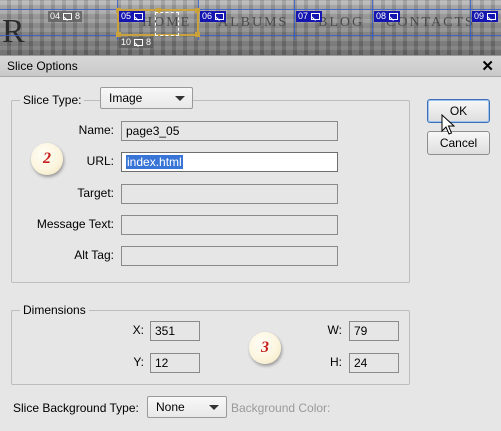 This screenshot has height=431, width=501. I want to click on slice-number: 08, so click(381, 16).